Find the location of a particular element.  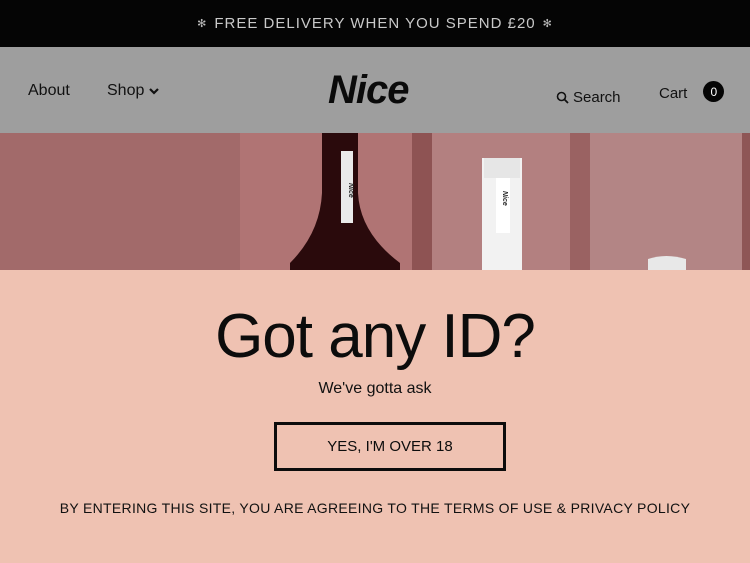

cart-label: Cart is located at coordinates (673, 93).